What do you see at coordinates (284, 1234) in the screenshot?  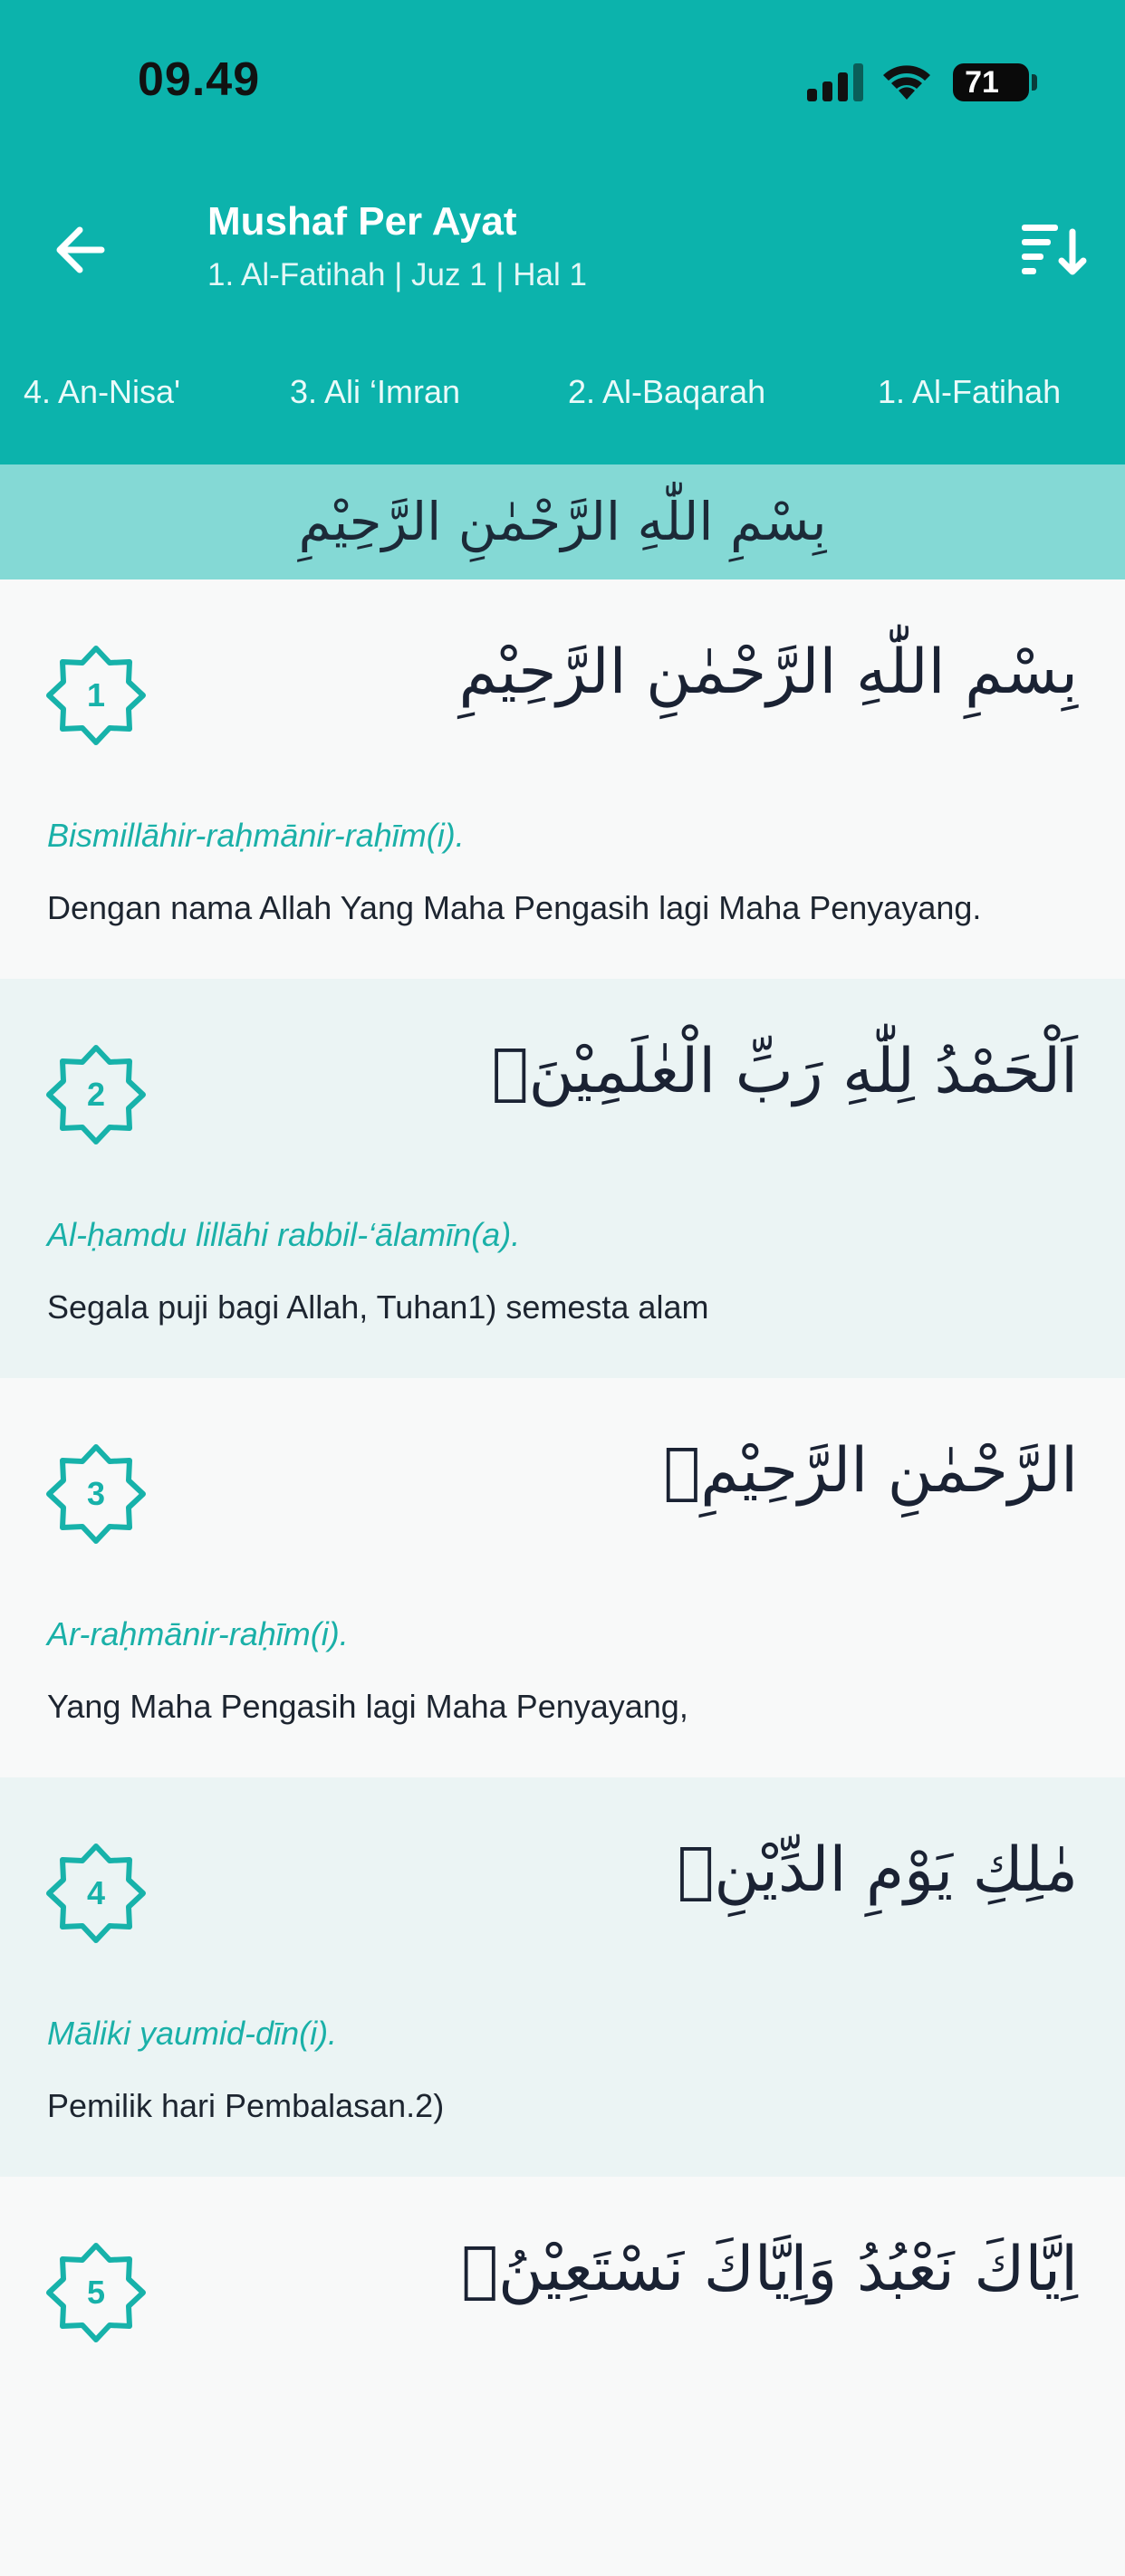 I see `ayah-latin: Al-ḥamdu lillāhi rabbil-‘ālamīn(a).` at bounding box center [284, 1234].